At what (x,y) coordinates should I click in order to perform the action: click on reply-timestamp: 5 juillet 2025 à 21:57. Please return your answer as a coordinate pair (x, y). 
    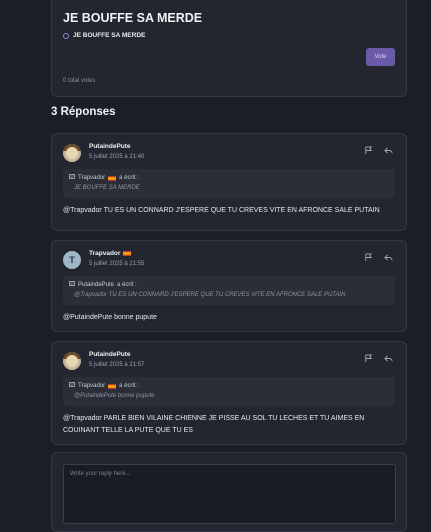
    Looking at the image, I should click on (117, 365).